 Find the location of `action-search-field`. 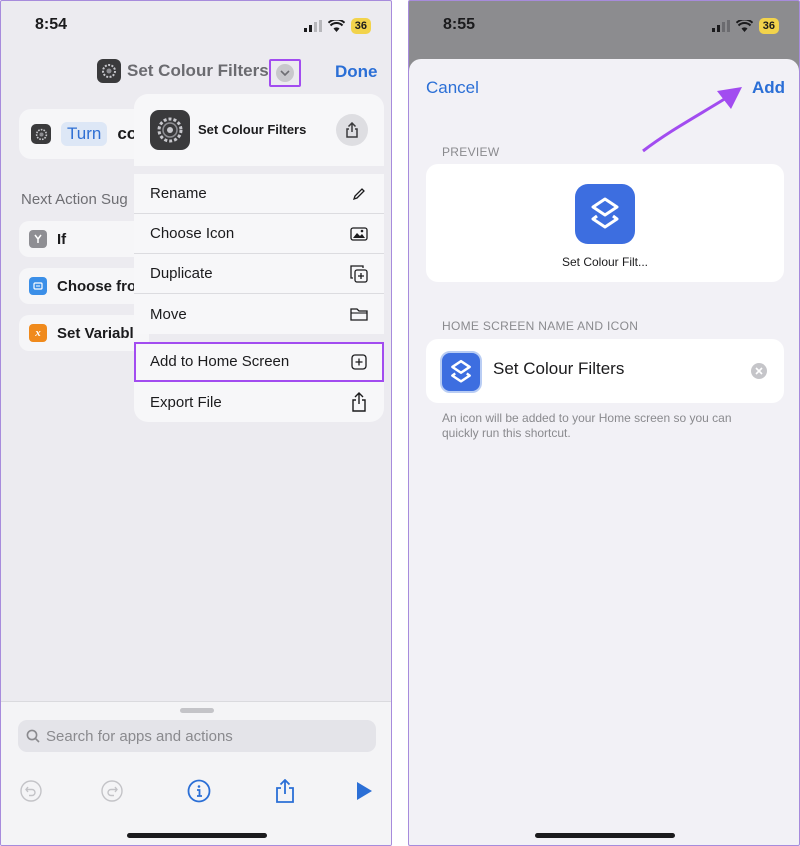

action-search-field is located at coordinates (197, 736).